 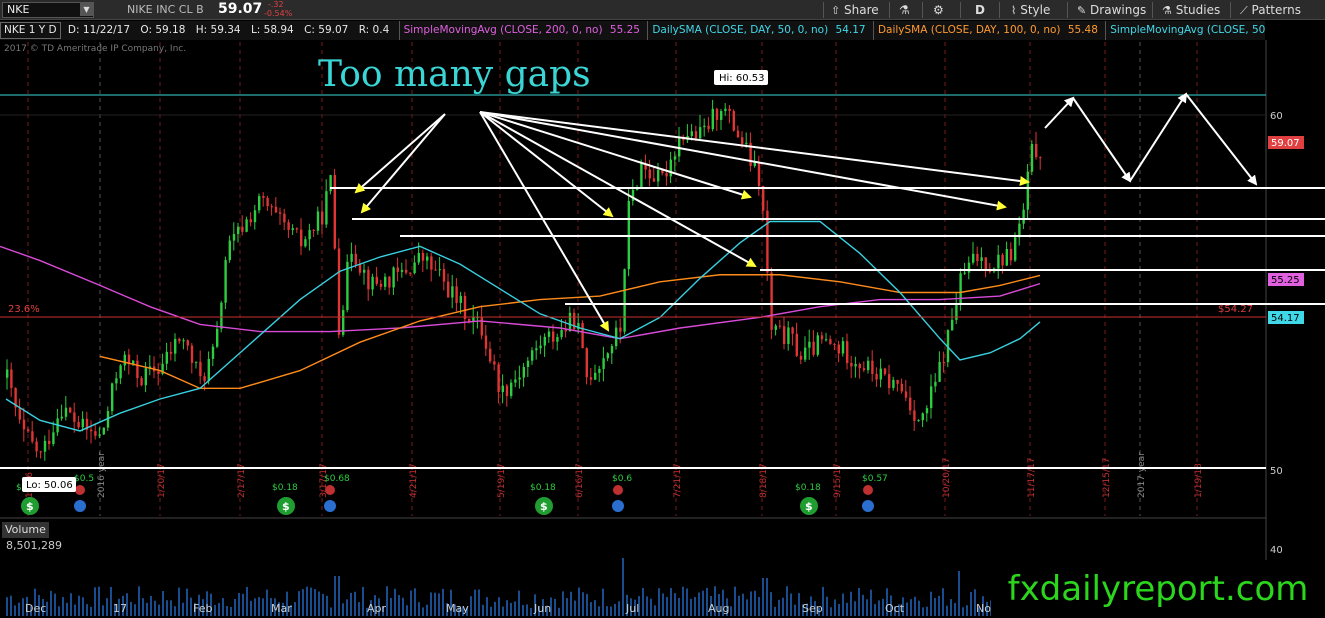 What do you see at coordinates (1185, 30) in the screenshot?
I see `study-sma50-label: SimpleMovingAvg (CLOSE, 50, 0, no)` at bounding box center [1185, 30].